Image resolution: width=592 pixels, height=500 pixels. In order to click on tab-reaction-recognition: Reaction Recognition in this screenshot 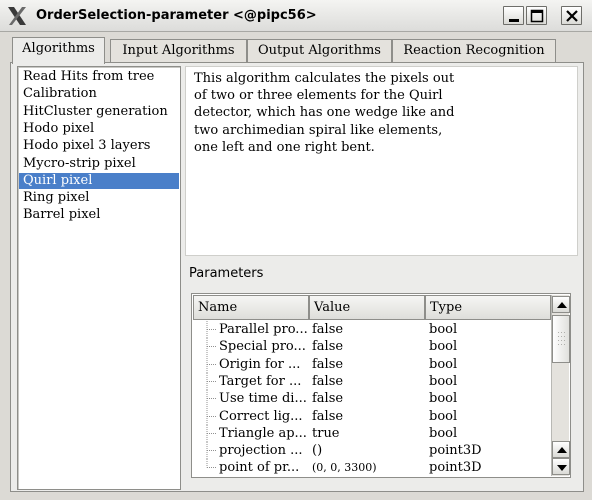, I will do `click(474, 50)`.